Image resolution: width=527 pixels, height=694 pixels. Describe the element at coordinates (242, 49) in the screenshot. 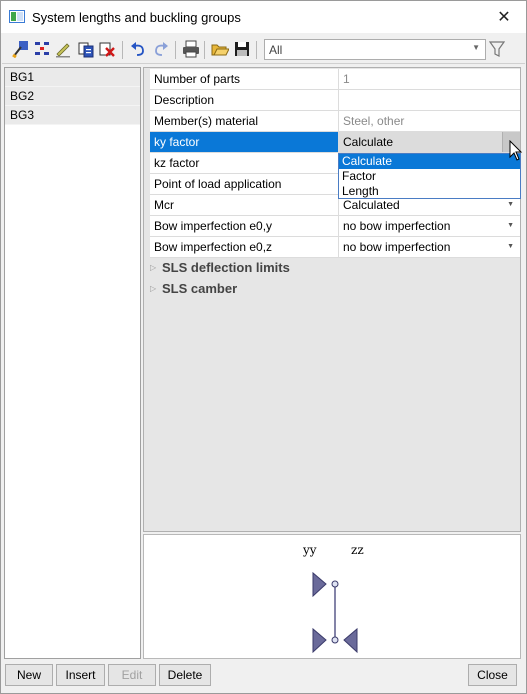

I see `save-icon` at that location.